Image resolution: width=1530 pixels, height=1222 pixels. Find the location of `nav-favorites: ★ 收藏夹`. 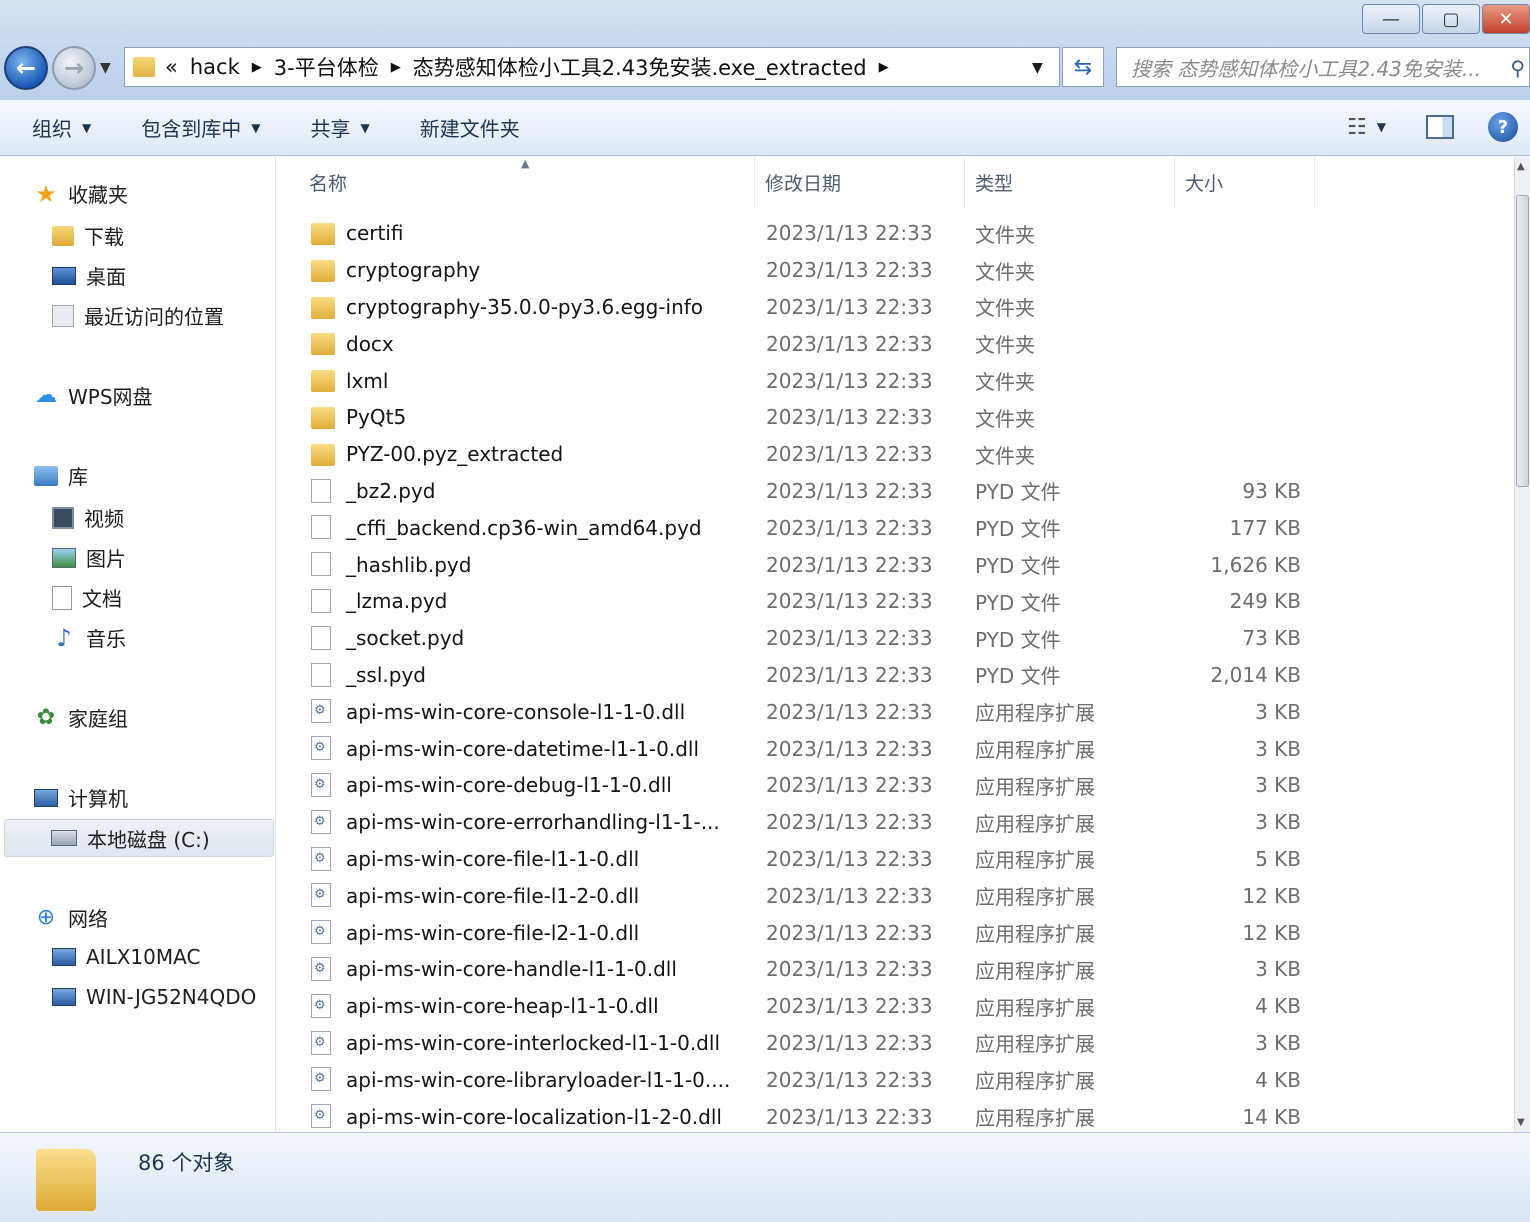

nav-favorites: ★ 收藏夹 is located at coordinates (81, 193).